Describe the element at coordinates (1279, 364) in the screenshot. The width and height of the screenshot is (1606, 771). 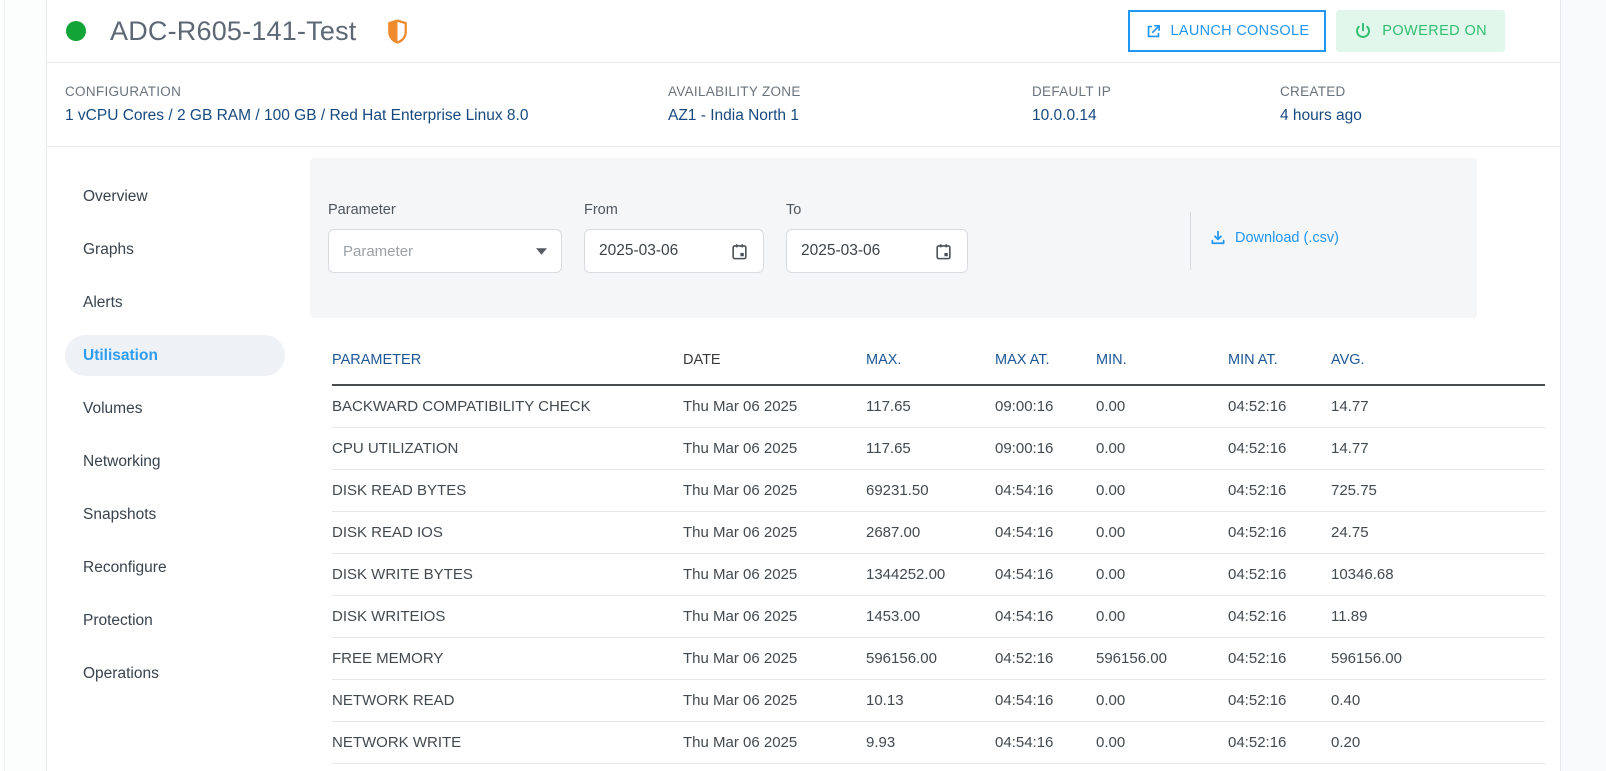
I see `column-header-min-at: MIN AT.` at that location.